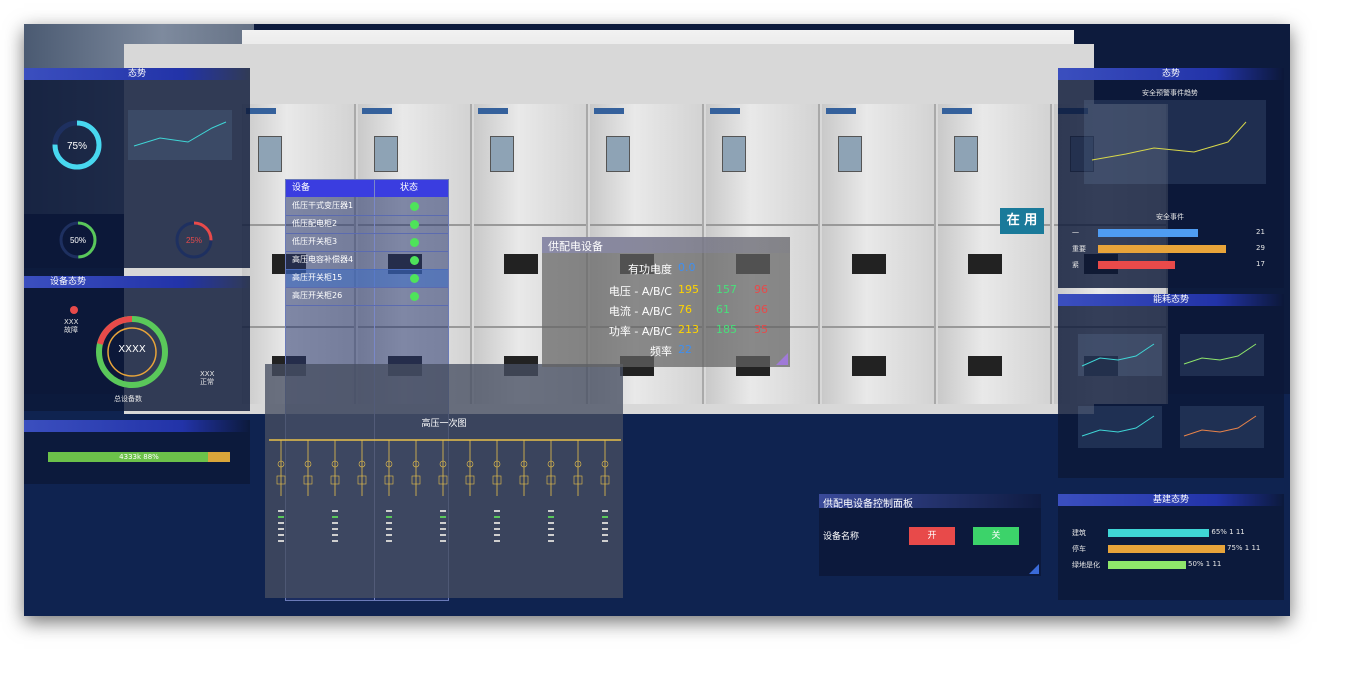 This screenshot has width=1348, height=674. Describe the element at coordinates (640, 331) in the screenshot. I see `power-label: 功率 - A/B/C` at that location.